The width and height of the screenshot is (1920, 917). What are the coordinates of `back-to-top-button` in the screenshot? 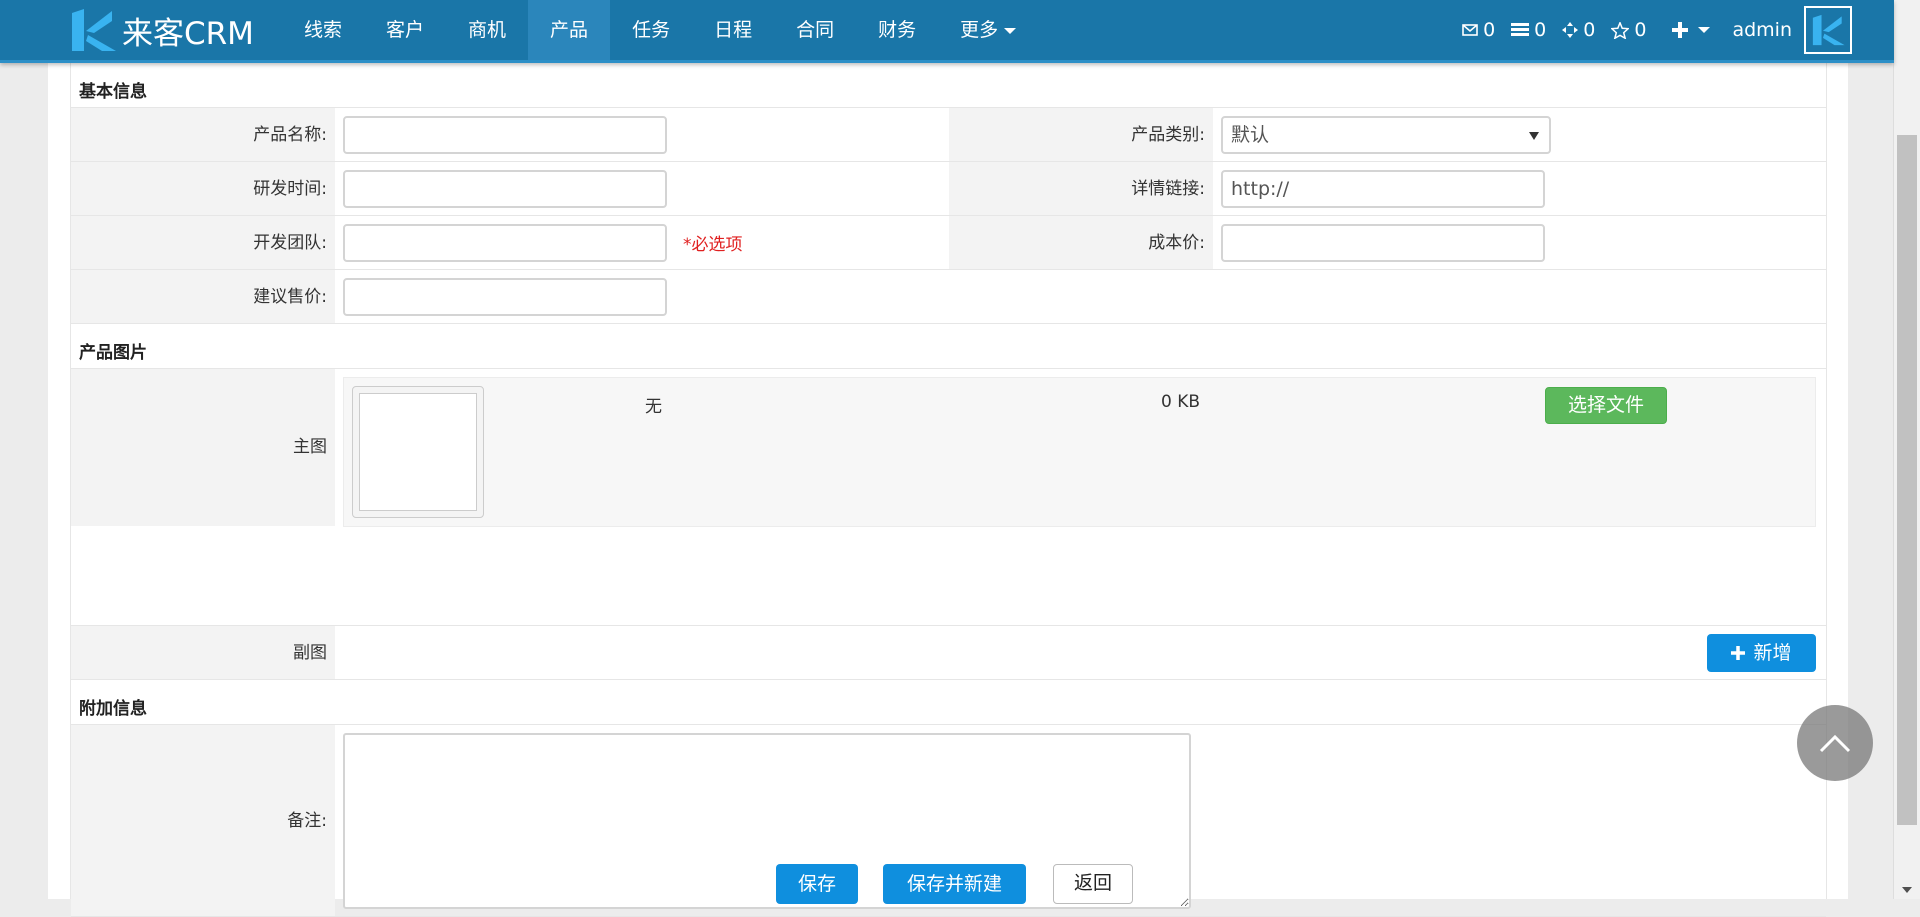 It's located at (1835, 743).